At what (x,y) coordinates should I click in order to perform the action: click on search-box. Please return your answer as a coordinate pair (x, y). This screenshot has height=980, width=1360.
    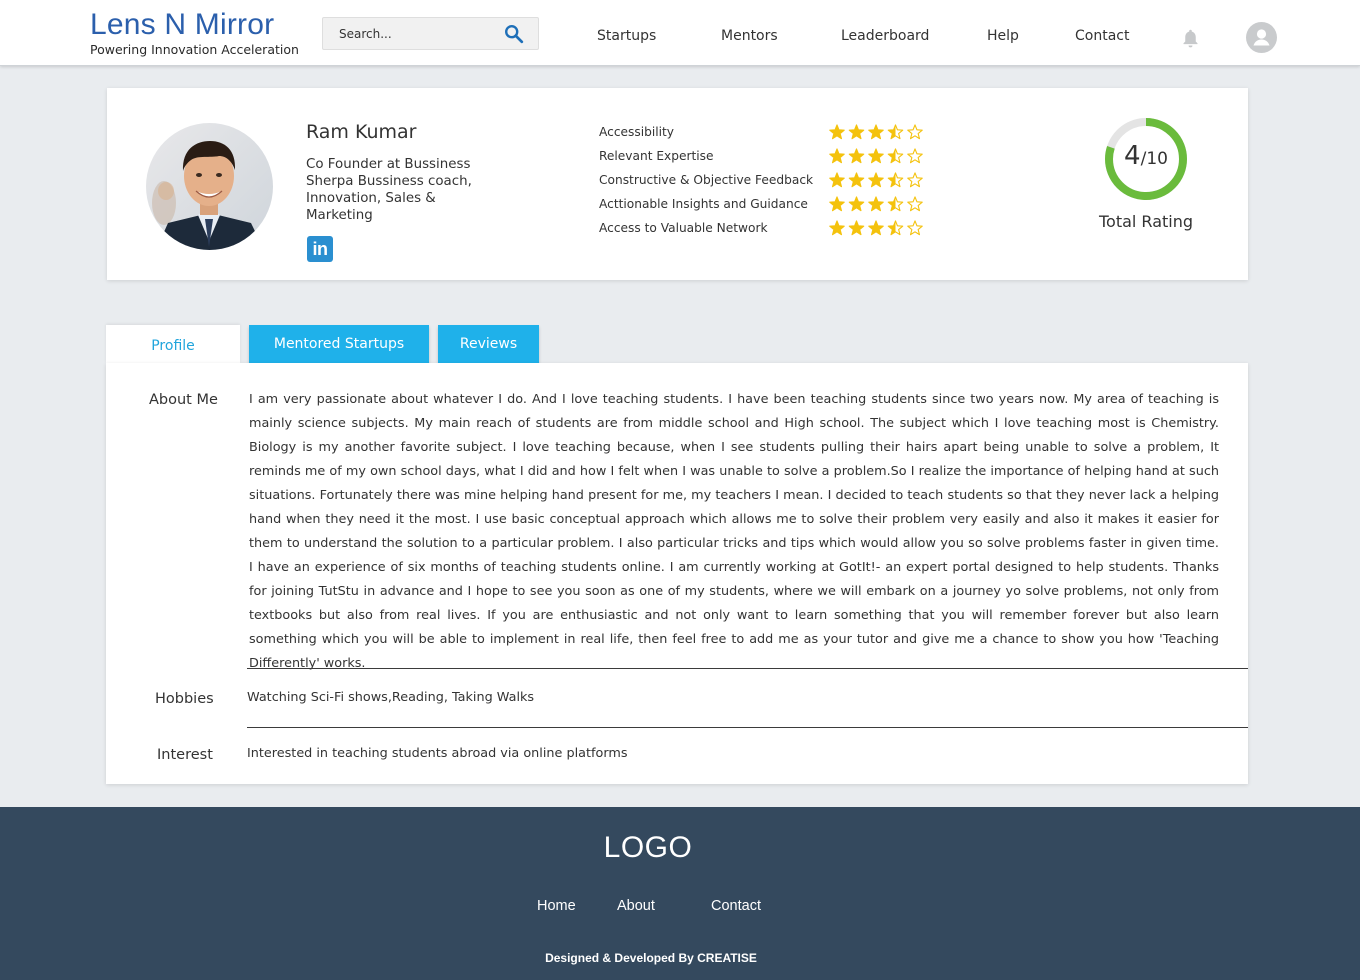
    Looking at the image, I should click on (430, 33).